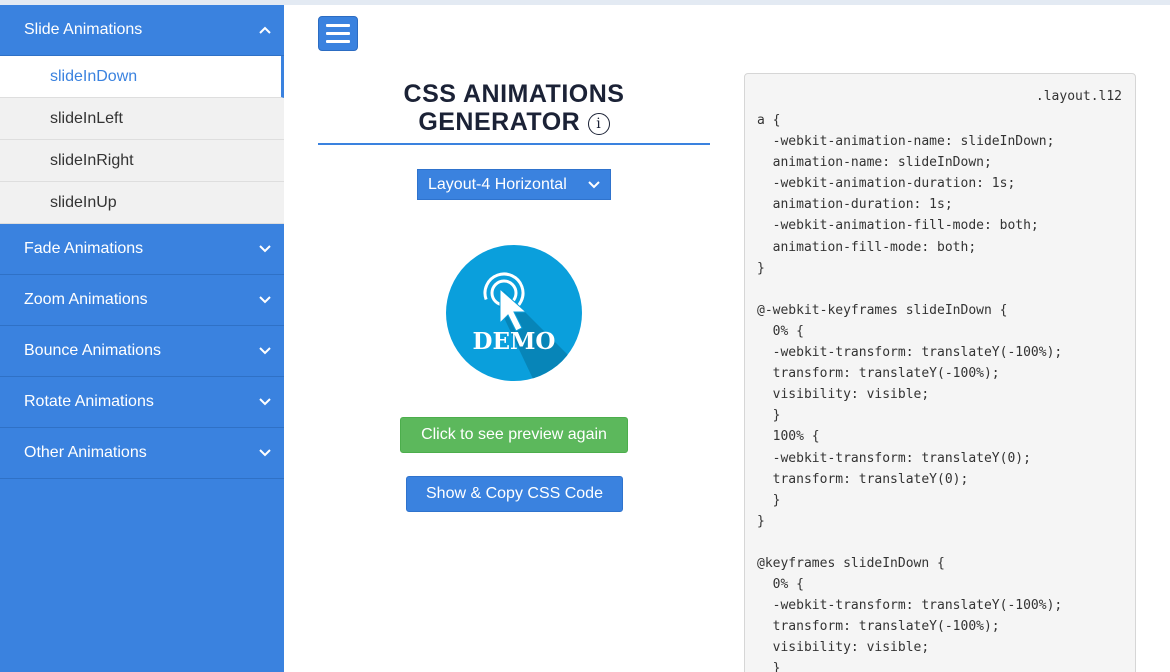  Describe the element at coordinates (265, 30) in the screenshot. I see `chevron-up-icon` at that location.